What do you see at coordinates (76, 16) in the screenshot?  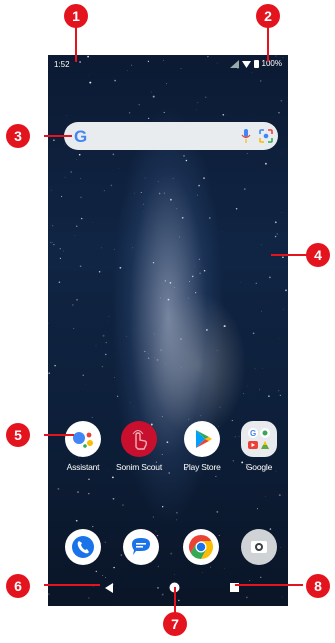 I see `callout-1: 1` at bounding box center [76, 16].